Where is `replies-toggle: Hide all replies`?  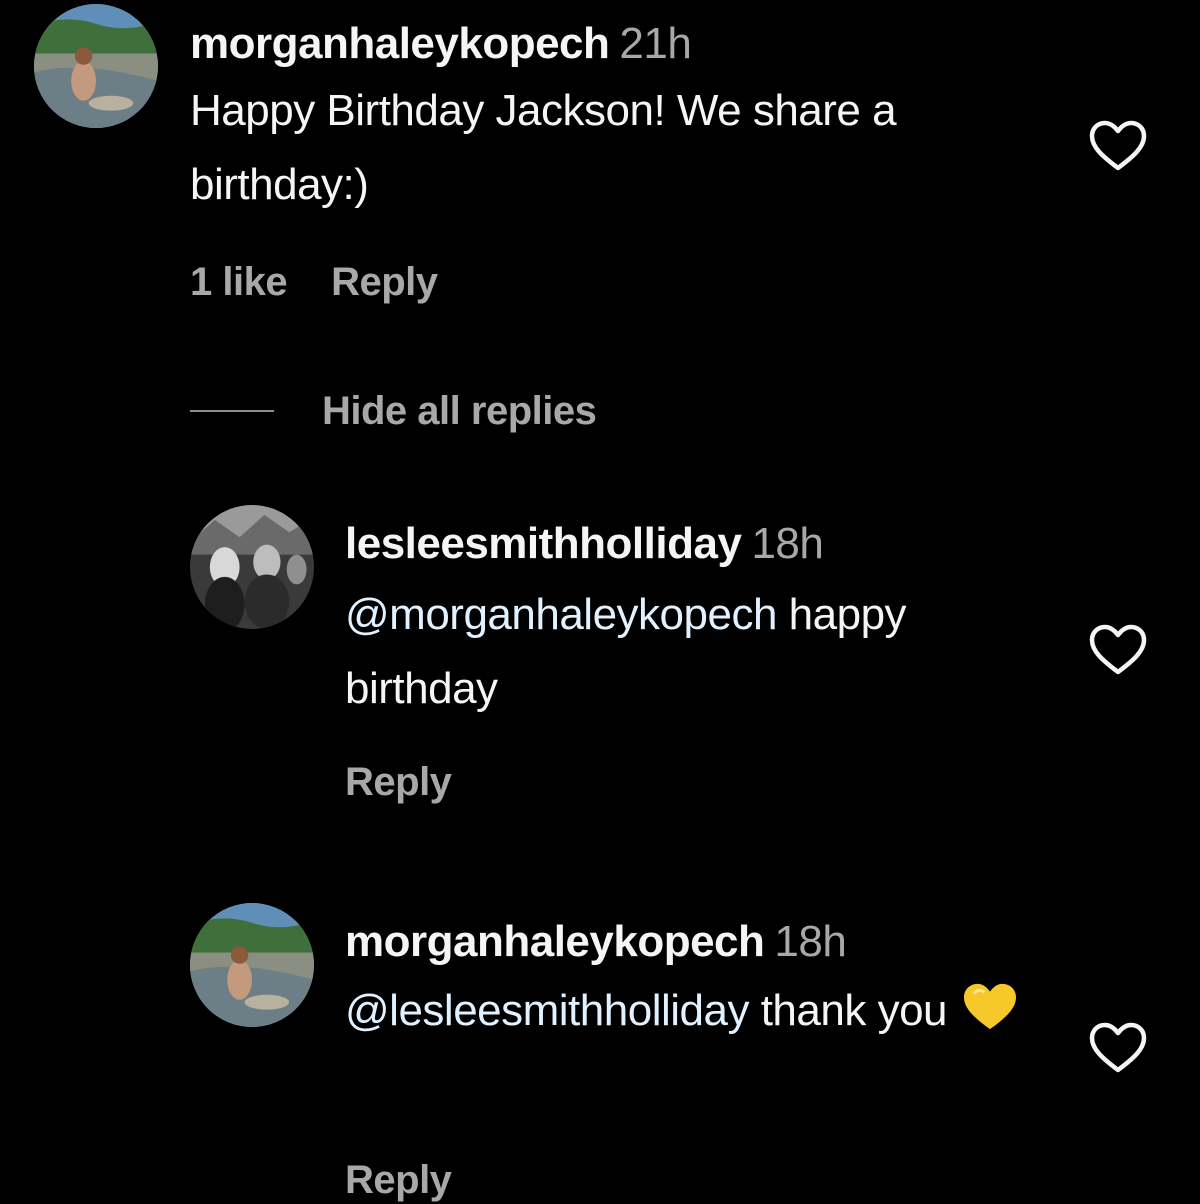 replies-toggle: Hide all replies is located at coordinates (393, 411).